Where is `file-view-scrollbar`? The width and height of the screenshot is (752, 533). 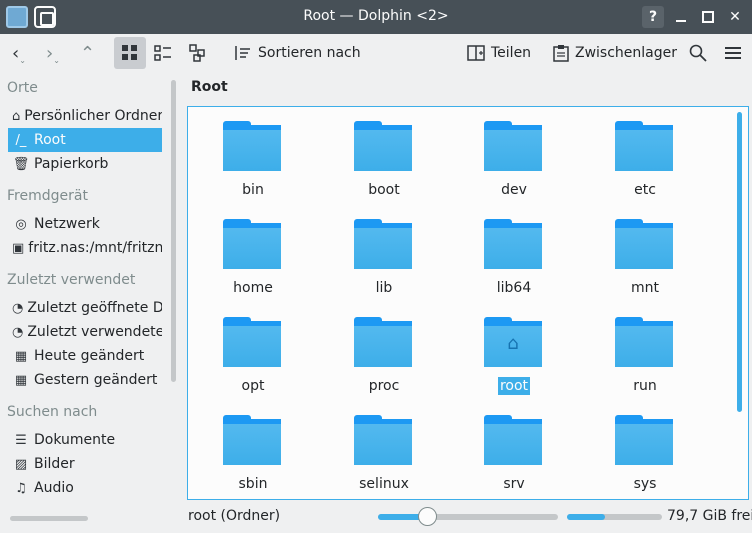
file-view-scrollbar is located at coordinates (739, 262).